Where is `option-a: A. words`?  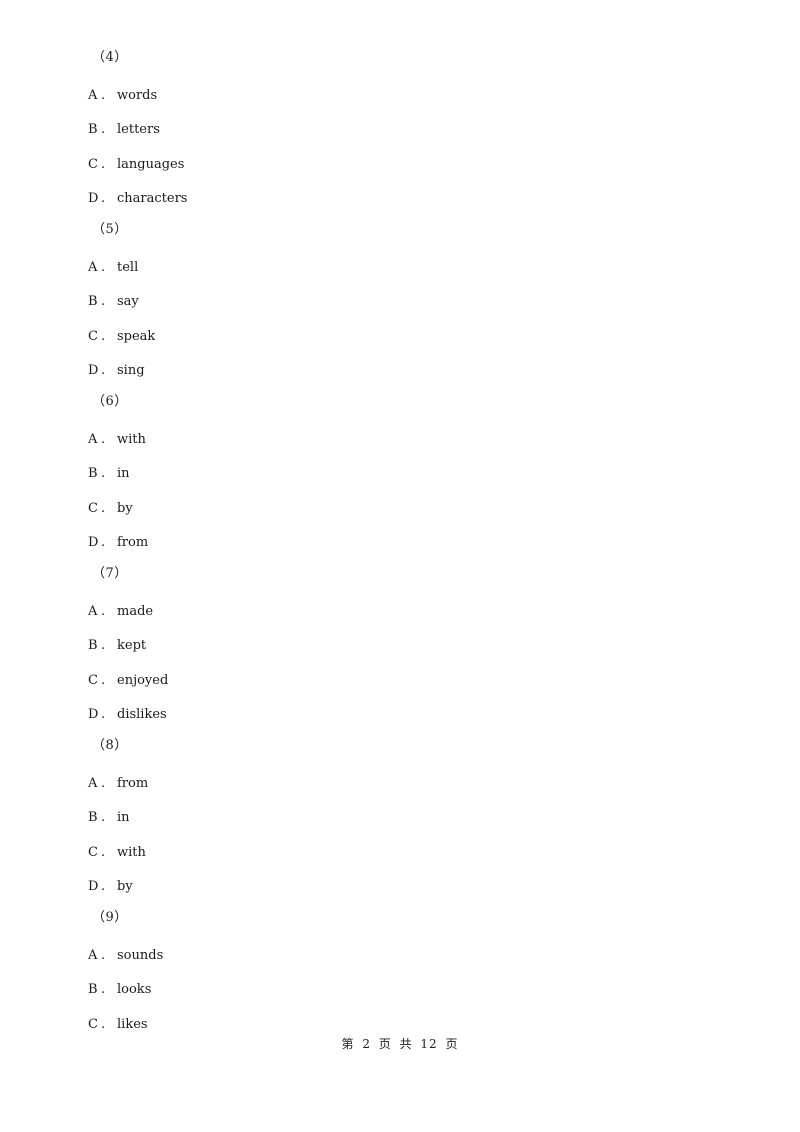
option-a: A. words is located at coordinates (122, 96).